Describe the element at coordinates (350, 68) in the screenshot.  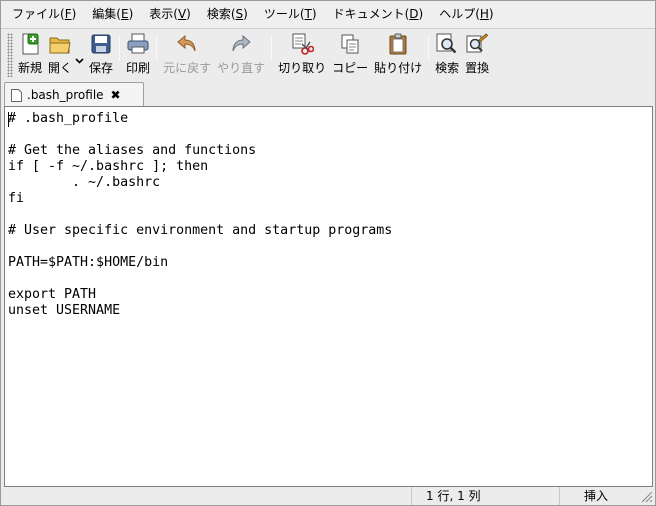
I see `copy-label: コピー` at that location.